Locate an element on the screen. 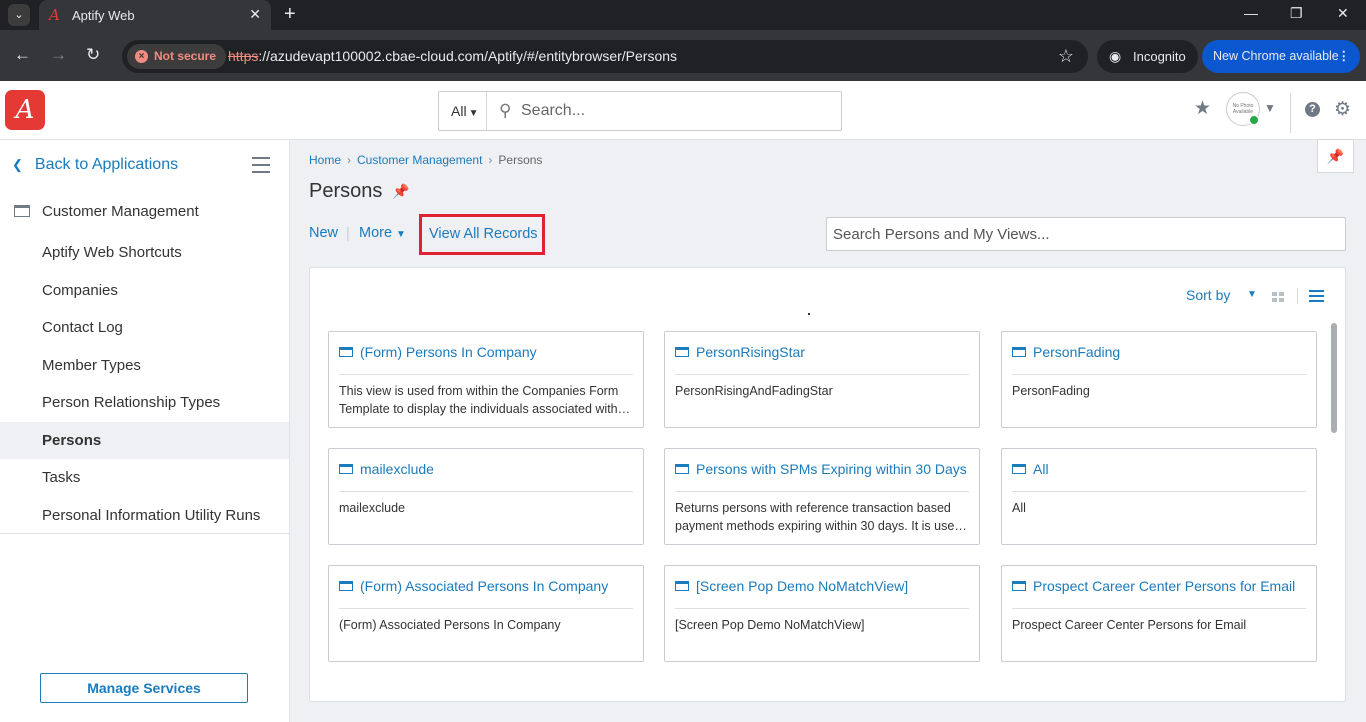 The height and width of the screenshot is (722, 1366). search-scope-label: All is located at coordinates (459, 111).